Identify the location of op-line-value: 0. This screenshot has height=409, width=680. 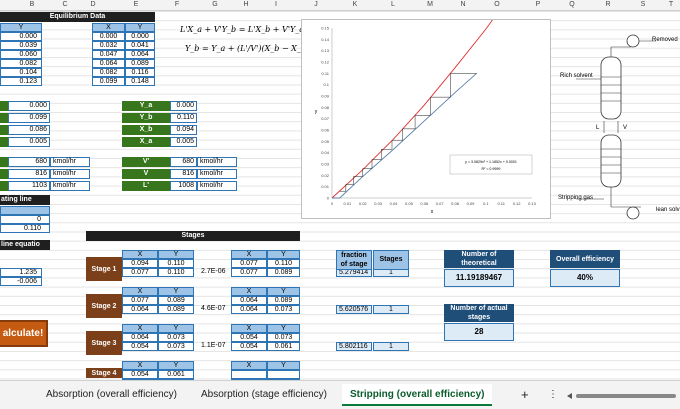
(25, 219).